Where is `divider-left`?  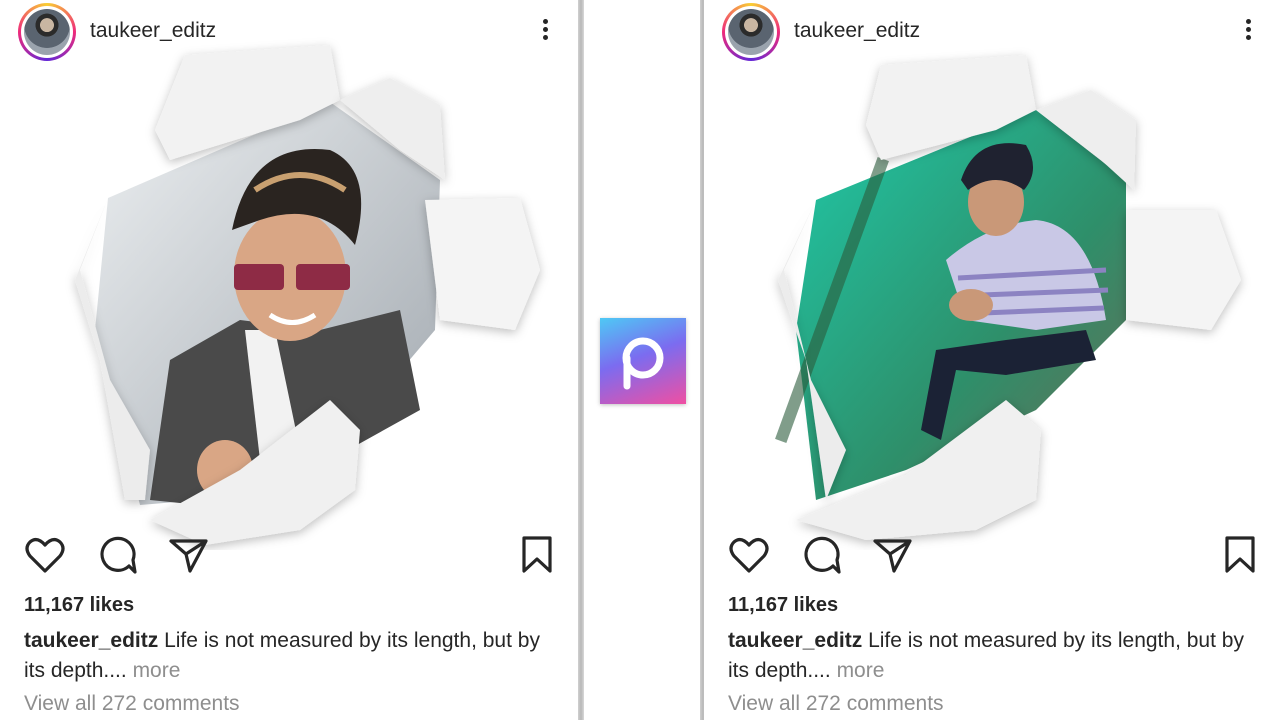 divider-left is located at coordinates (581, 360).